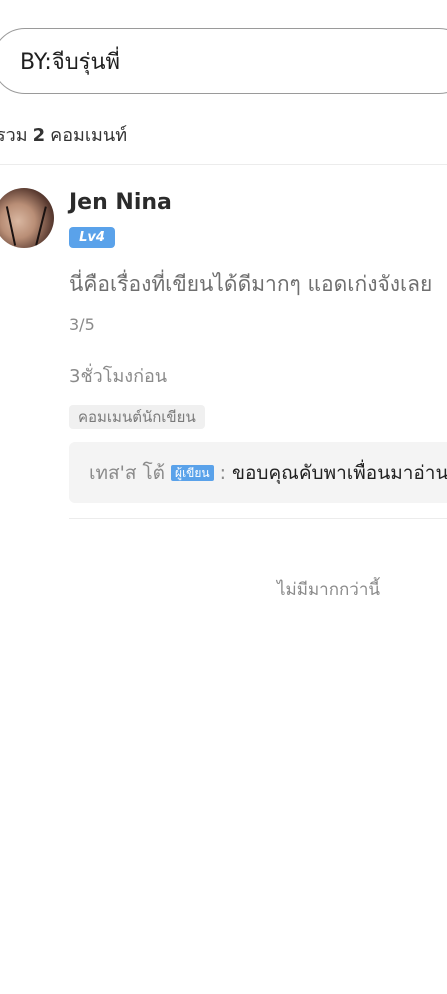 The width and height of the screenshot is (447, 994). I want to click on avatar, so click(27, 218).